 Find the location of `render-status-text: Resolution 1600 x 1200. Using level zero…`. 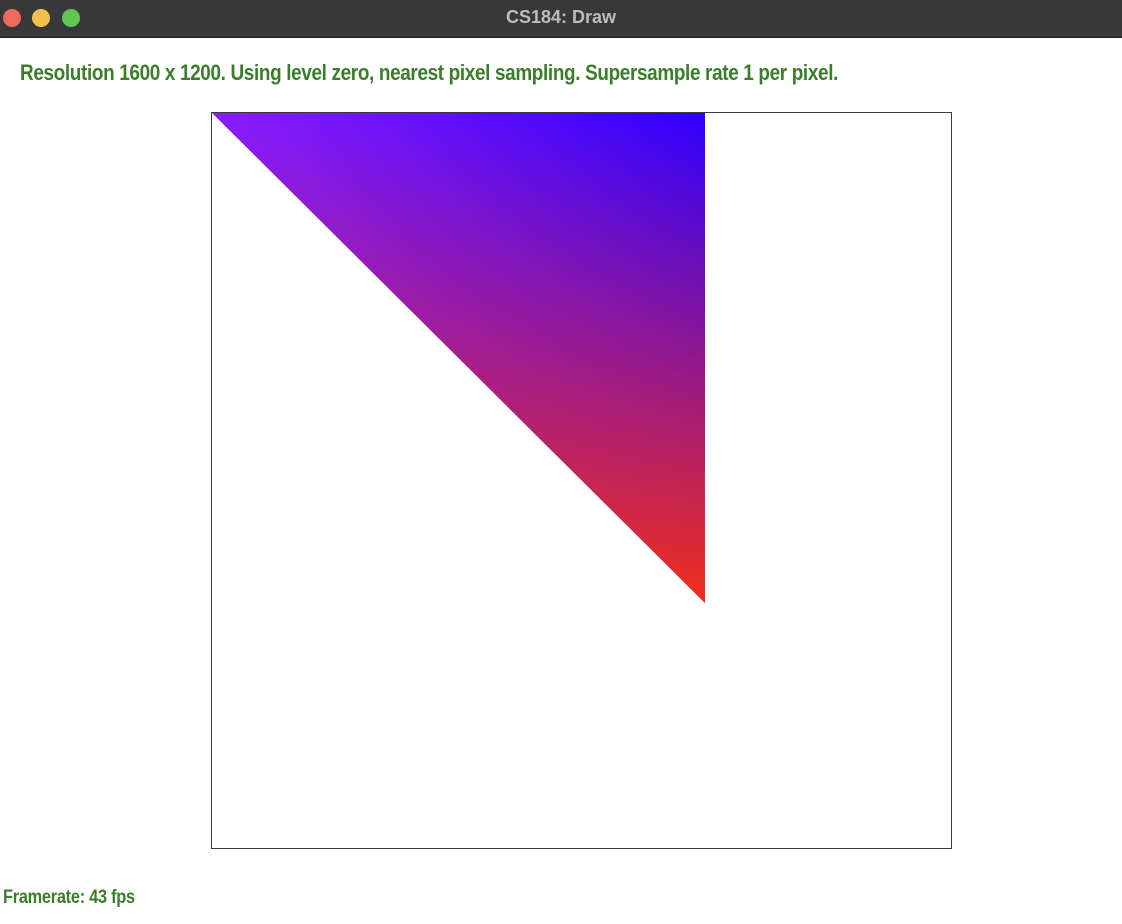

render-status-text: Resolution 1600 x 1200. Using level zero… is located at coordinates (429, 72).